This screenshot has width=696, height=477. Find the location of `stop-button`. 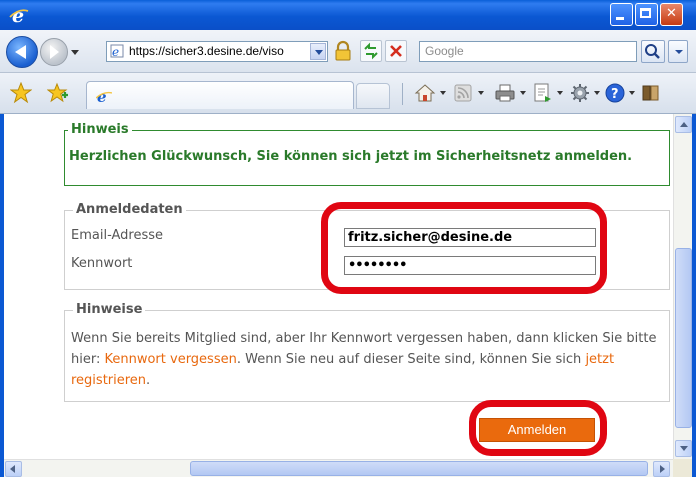

stop-button is located at coordinates (396, 51).